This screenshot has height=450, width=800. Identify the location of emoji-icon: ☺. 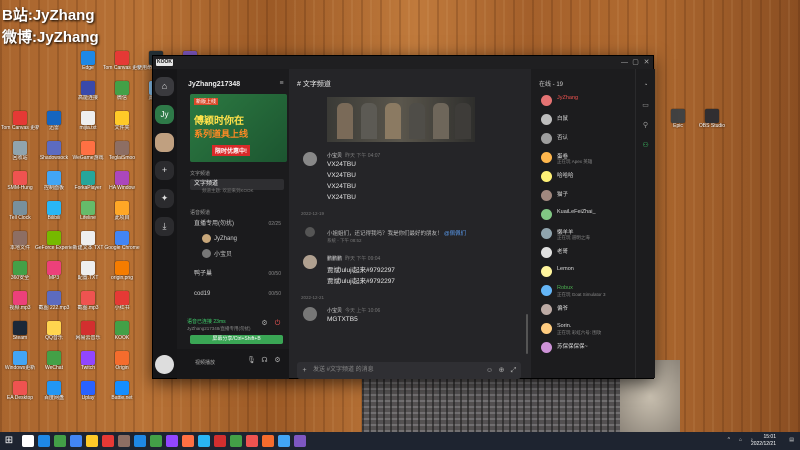
(489, 370).